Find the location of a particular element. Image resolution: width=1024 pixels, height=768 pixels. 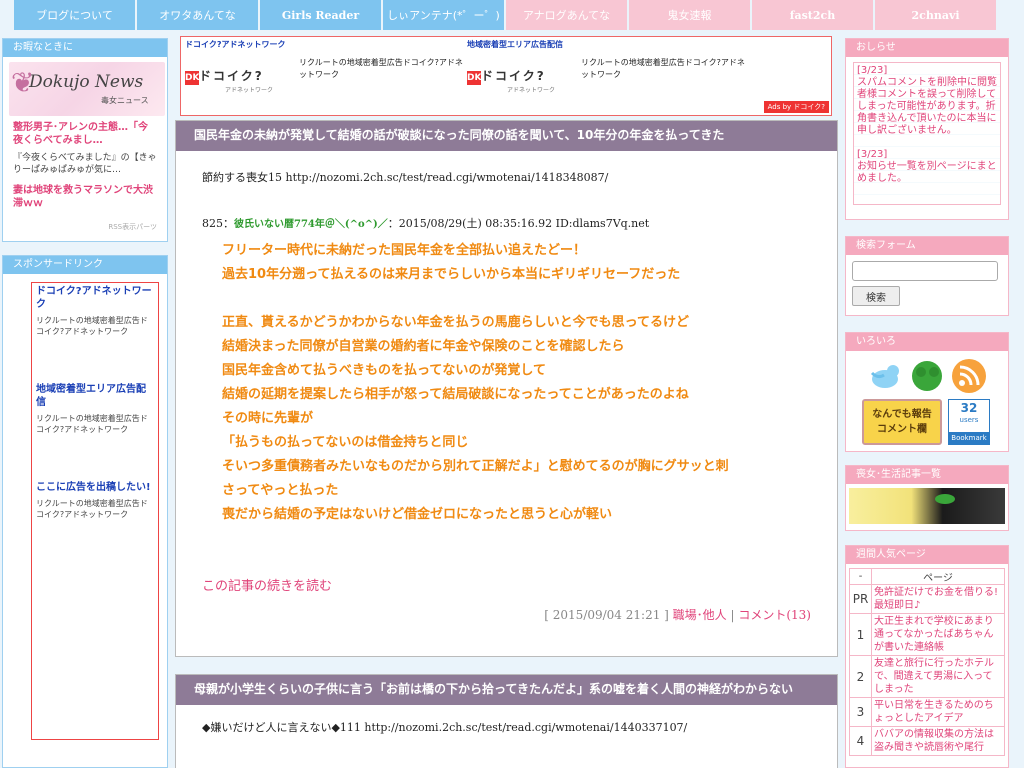

sponsor-item: ドコイク?アドネットワーク リクルートの地域密着型広告ドコイク?アドネットワーク is located at coordinates (95, 311).